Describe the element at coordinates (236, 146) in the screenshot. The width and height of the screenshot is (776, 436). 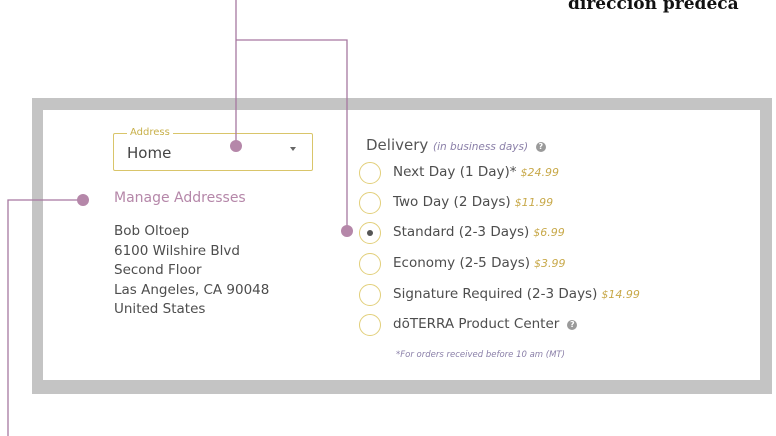
I see `callout-dot-address` at that location.